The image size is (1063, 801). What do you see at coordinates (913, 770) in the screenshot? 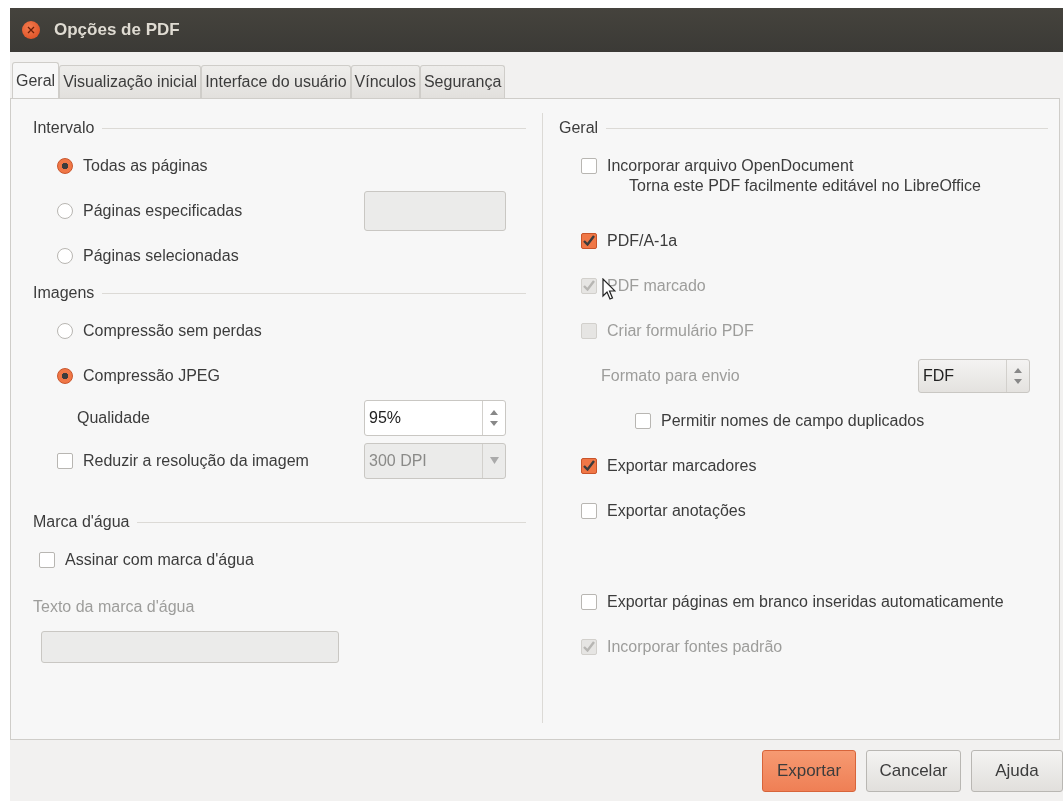
I see `dialog-button: Cancelar` at bounding box center [913, 770].